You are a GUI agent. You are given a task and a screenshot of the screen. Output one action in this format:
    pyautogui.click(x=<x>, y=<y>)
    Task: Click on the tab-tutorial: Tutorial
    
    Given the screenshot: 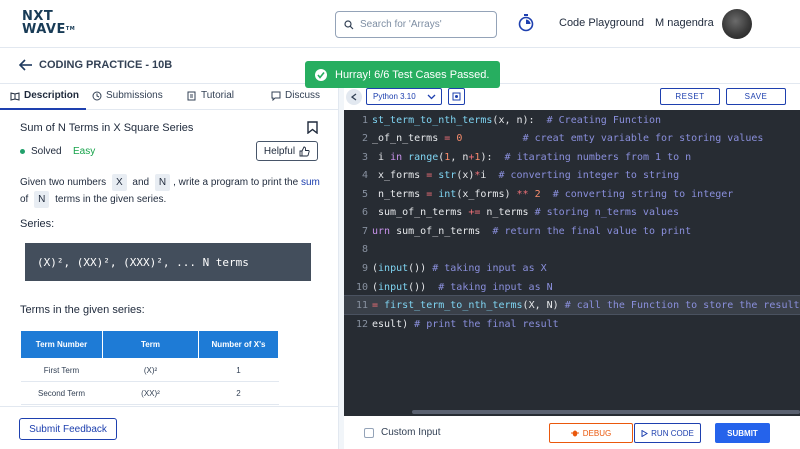 What is the action you would take?
    pyautogui.click(x=210, y=95)
    